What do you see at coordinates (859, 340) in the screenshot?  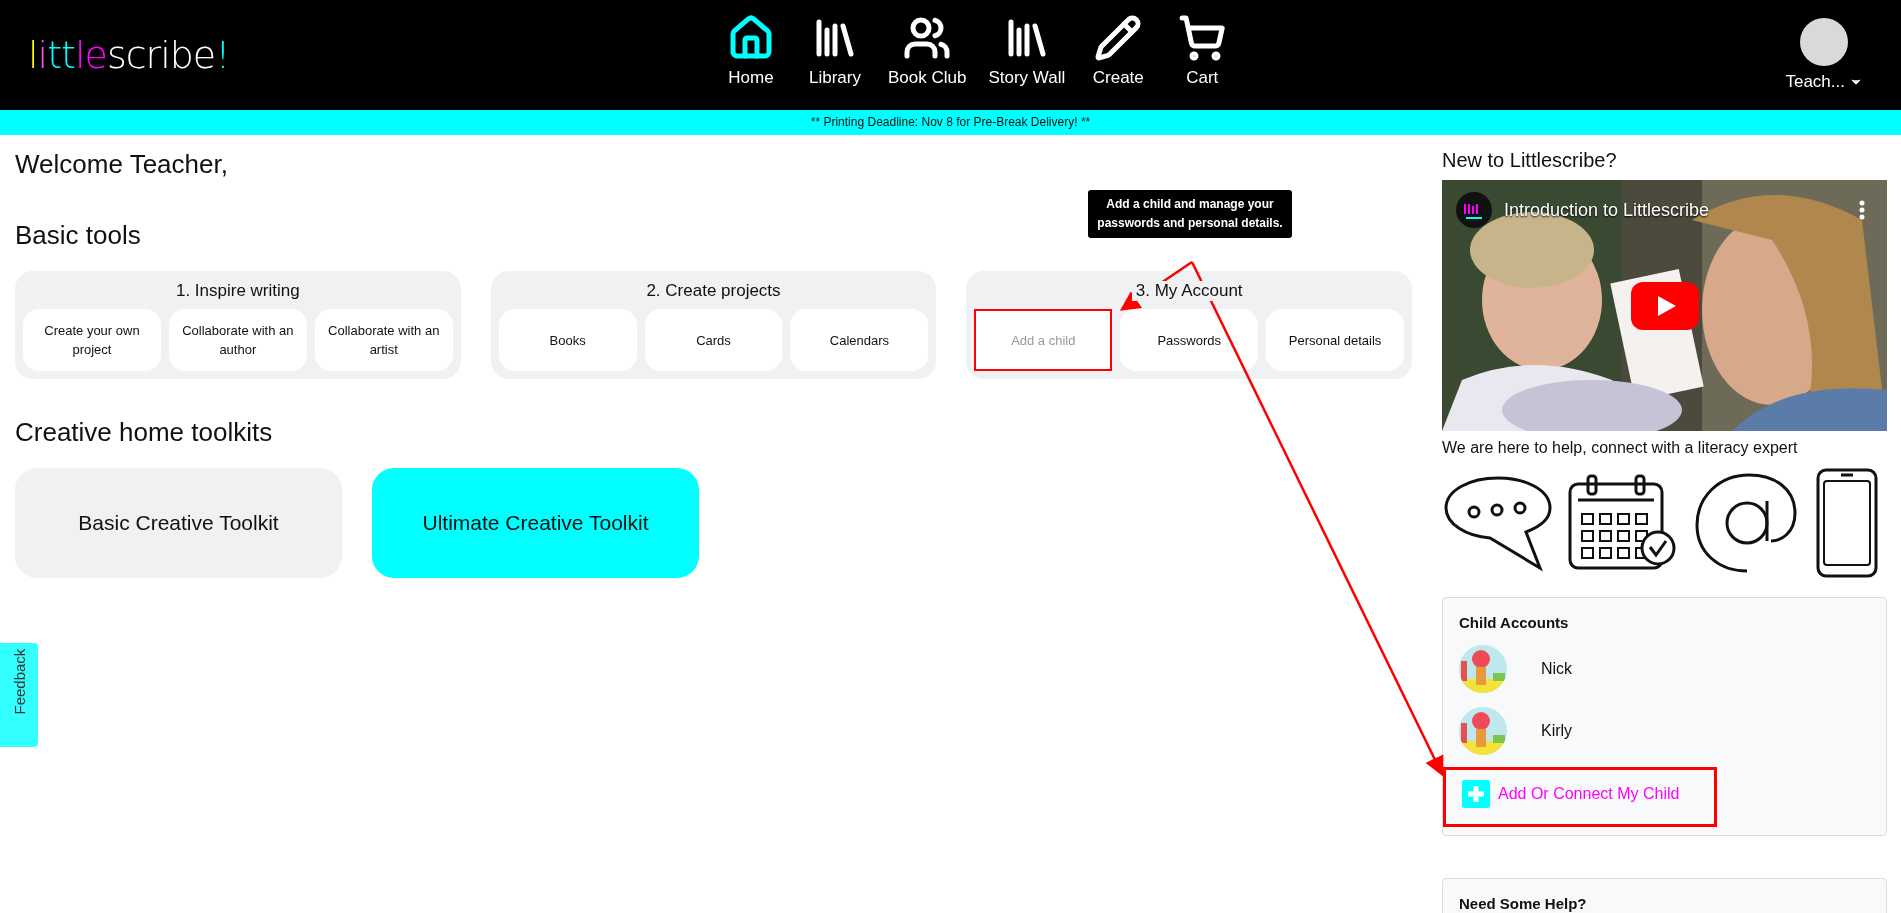 I see `tool-button: Calendars` at bounding box center [859, 340].